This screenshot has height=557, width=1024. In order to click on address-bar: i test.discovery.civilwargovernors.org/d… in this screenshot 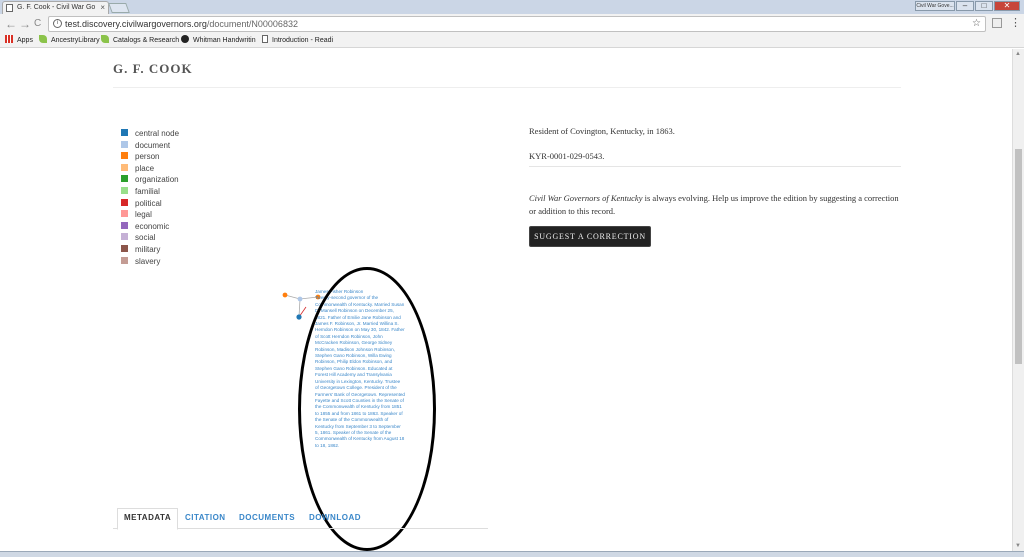, I will do `click(517, 24)`.